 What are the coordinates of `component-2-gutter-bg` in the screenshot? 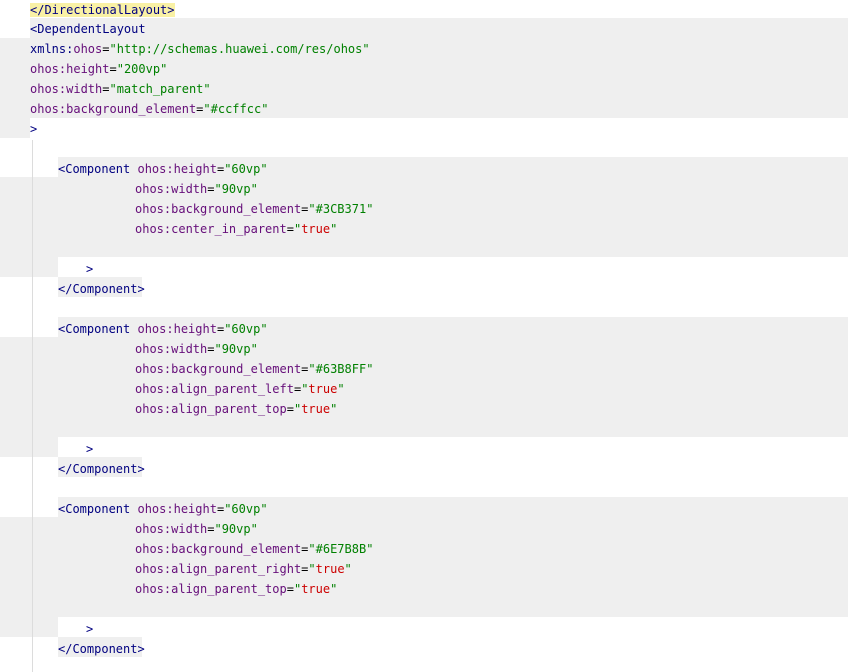 It's located at (29, 397).